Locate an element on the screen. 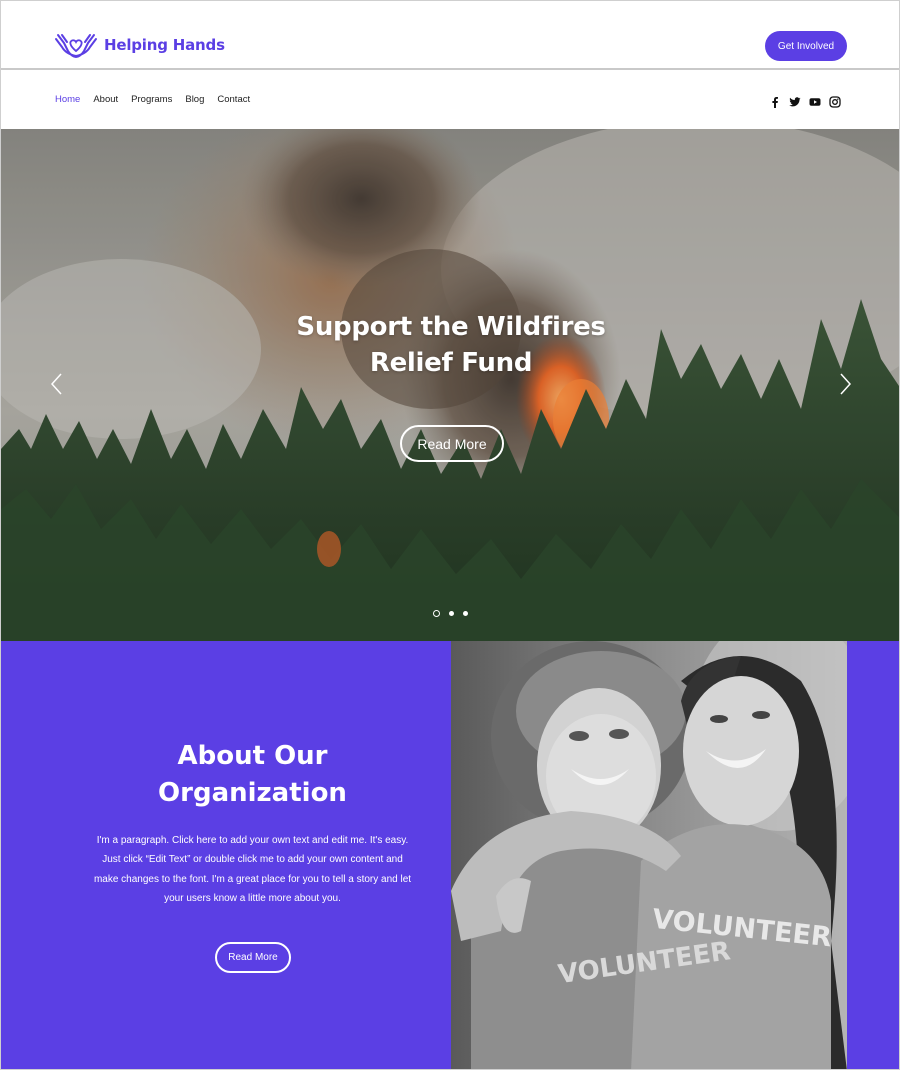 The image size is (900, 1070). hero-title: Support the Wildfires Relief Fund is located at coordinates (450, 345).